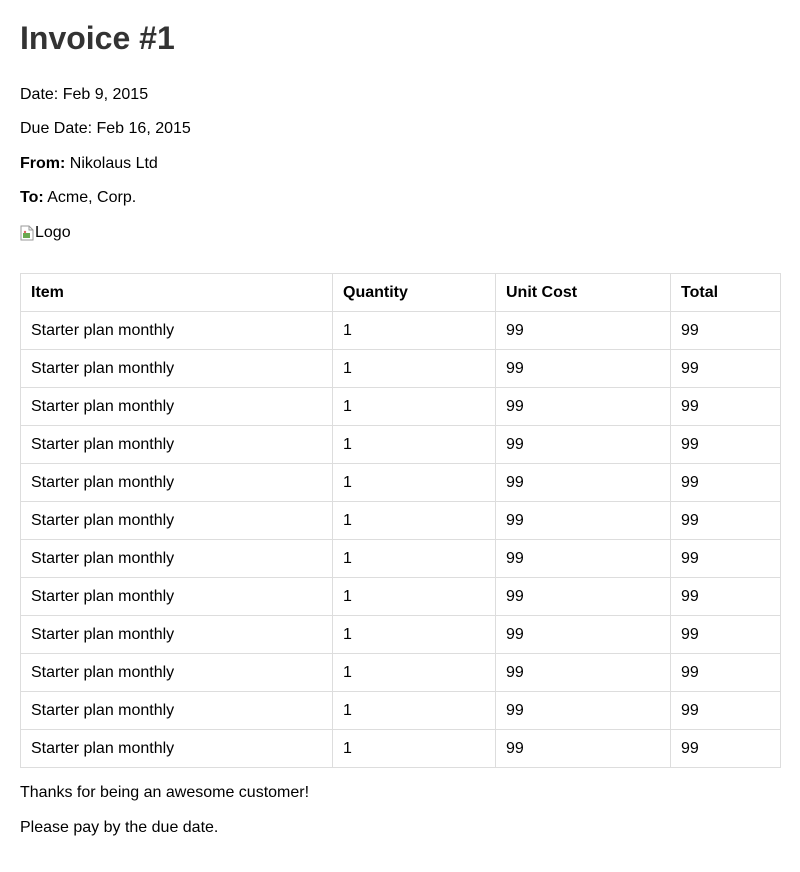 The width and height of the screenshot is (800, 872). Describe the element at coordinates (105, 94) in the screenshot. I see `date-value: Feb 9, 2015` at that location.